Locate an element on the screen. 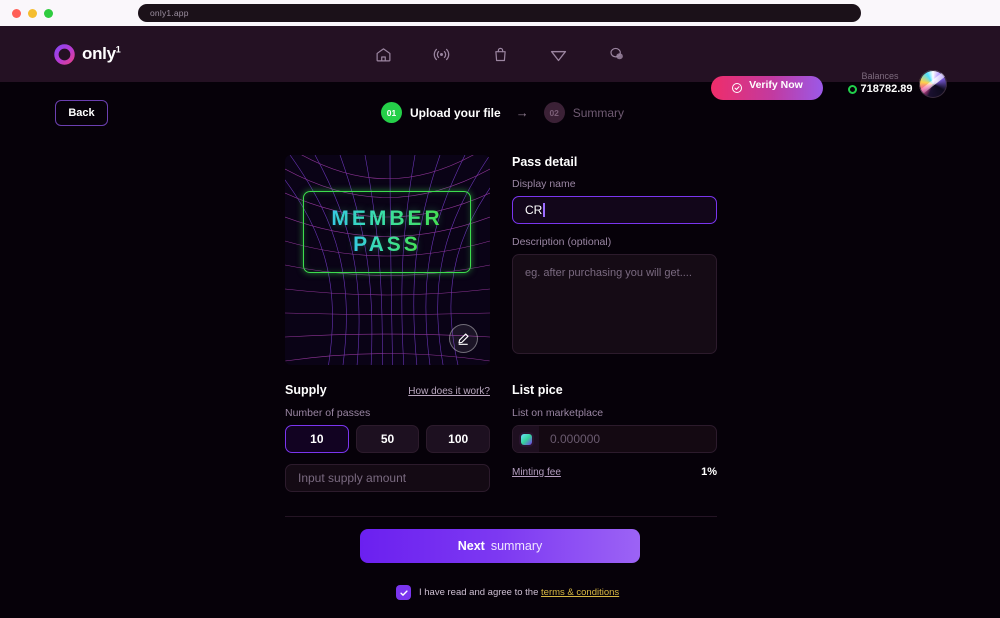  checkmark-icon is located at coordinates (403, 592).